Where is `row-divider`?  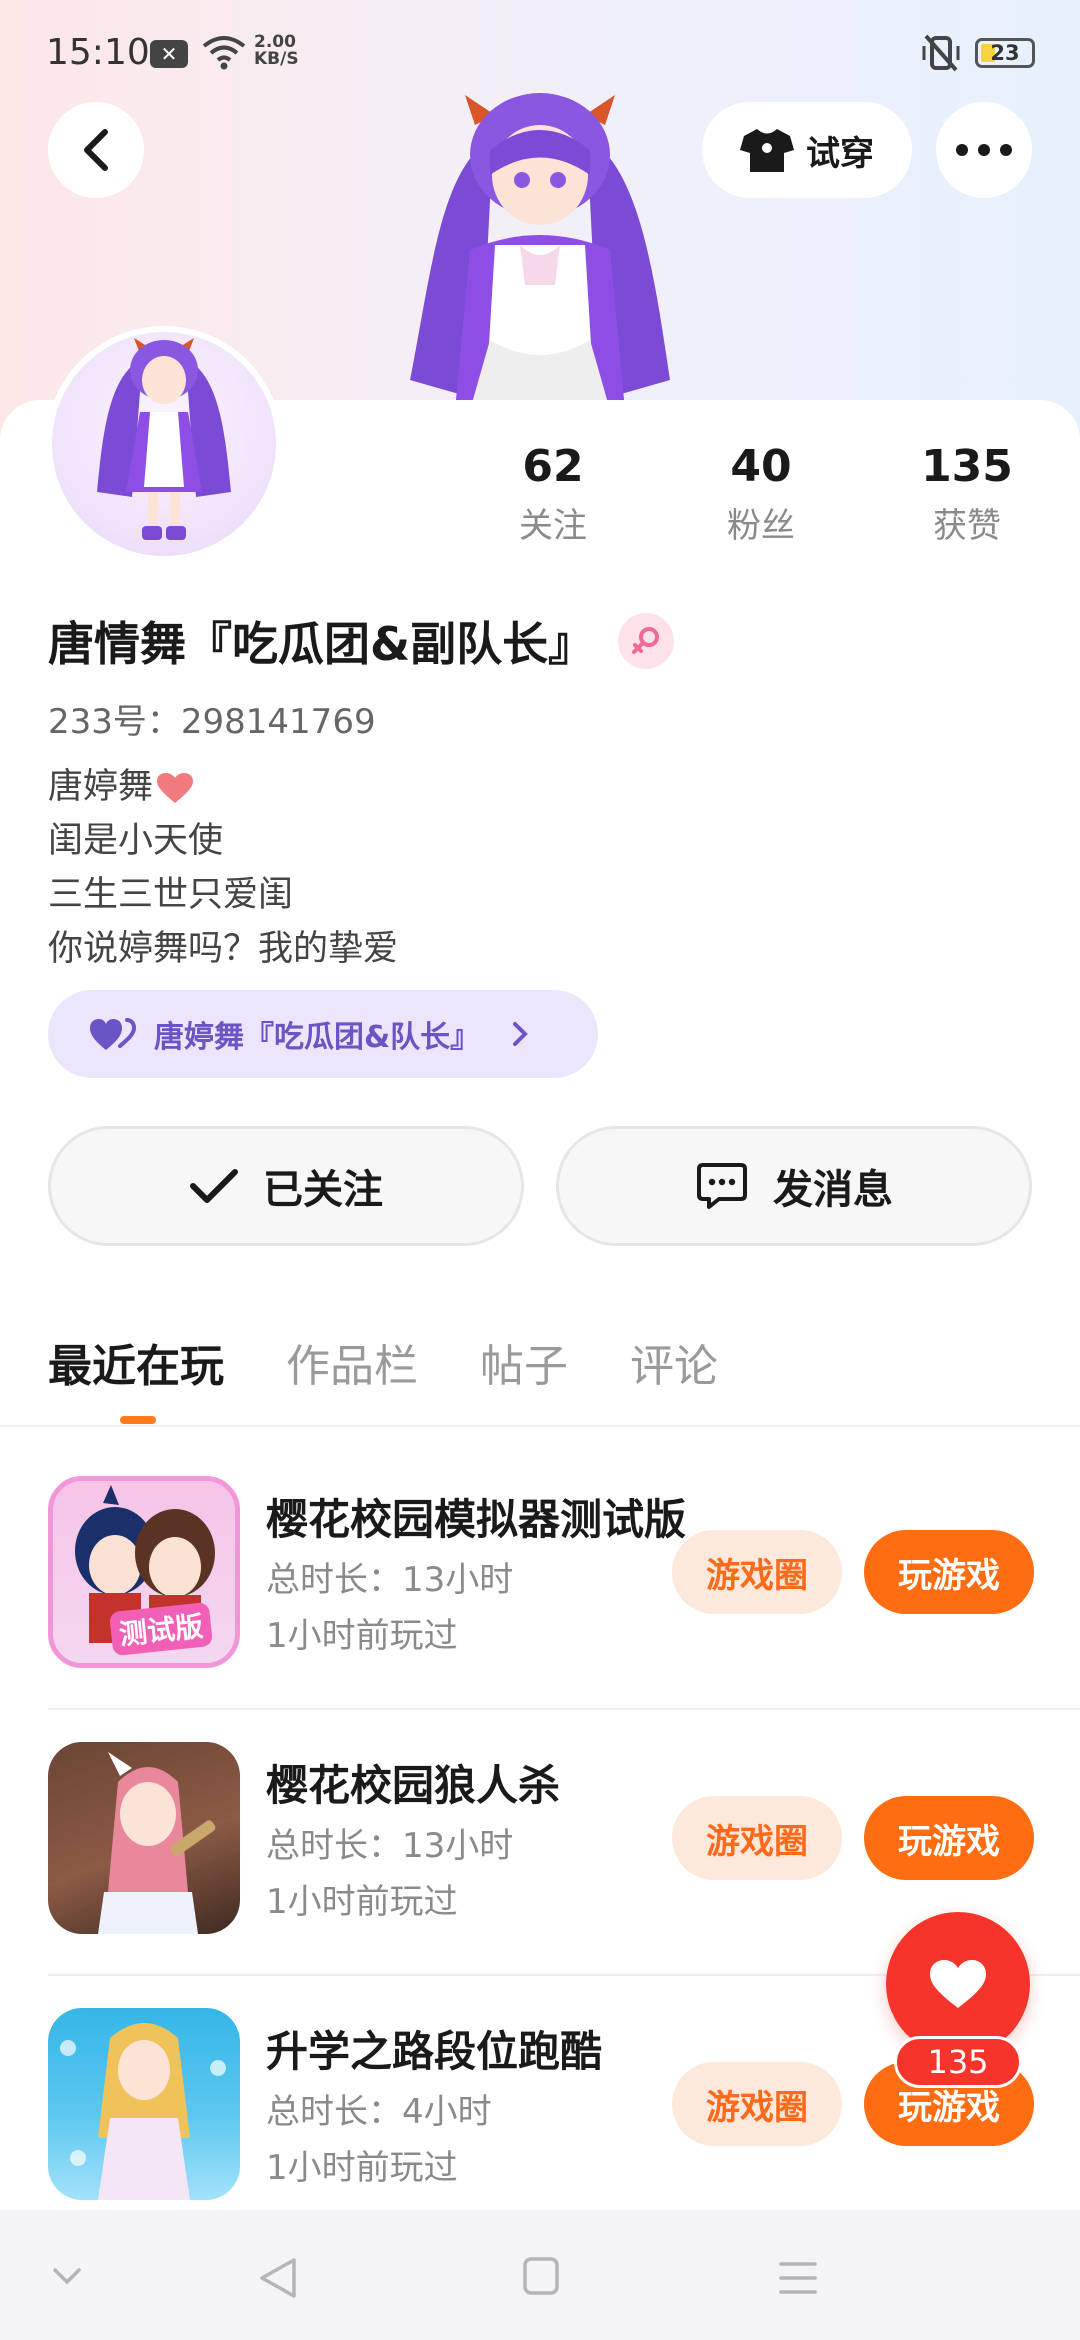
row-divider is located at coordinates (564, 1709).